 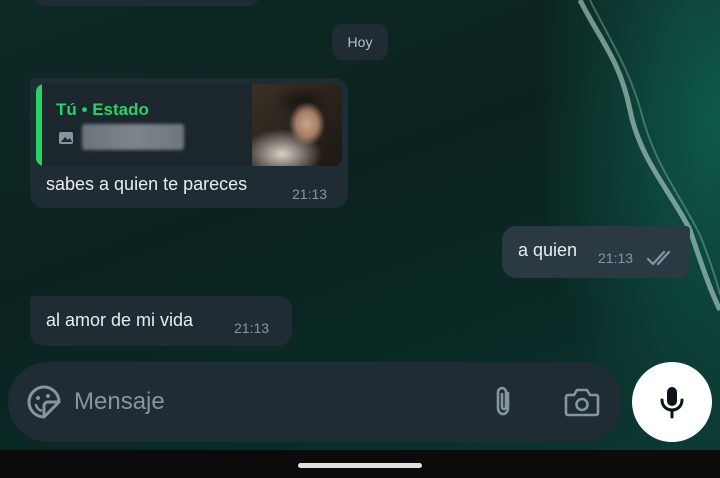 I want to click on status-thumbnail, so click(x=297, y=125).